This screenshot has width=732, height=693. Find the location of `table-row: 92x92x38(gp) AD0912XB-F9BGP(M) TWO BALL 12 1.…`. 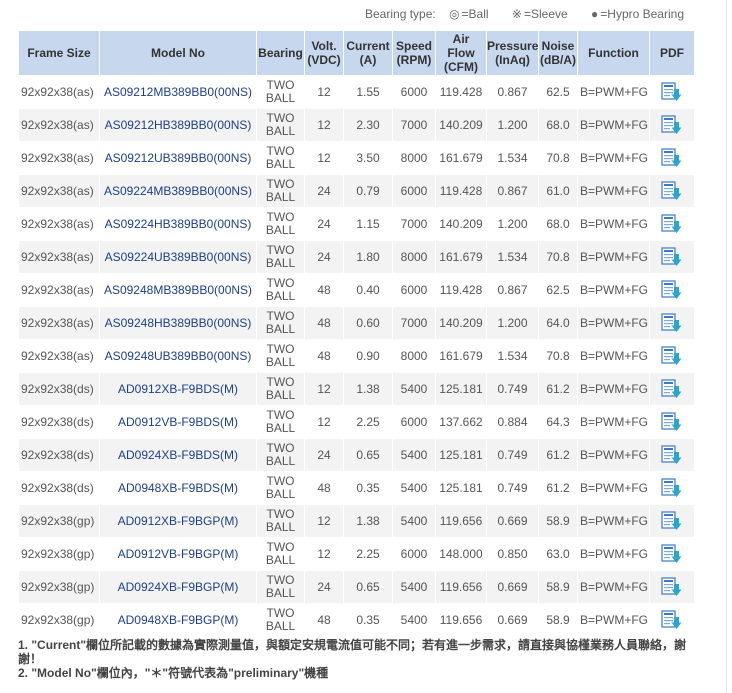

table-row: 92x92x38(gp) AD0912XB-F9BGP(M) TWO BALL 12 1.… is located at coordinates (356, 521).